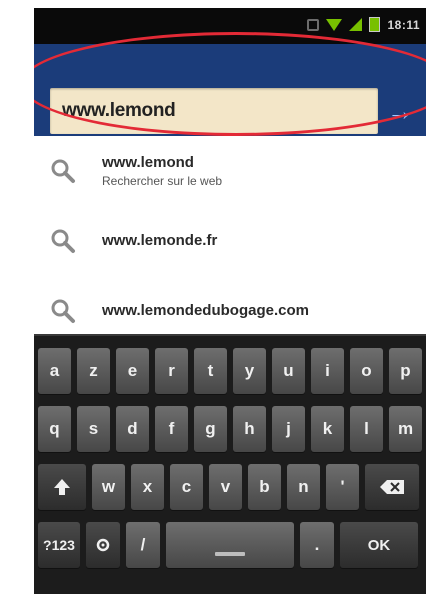 Image resolution: width=448 pixels, height=598 pixels. I want to click on key-h: h, so click(249, 429).